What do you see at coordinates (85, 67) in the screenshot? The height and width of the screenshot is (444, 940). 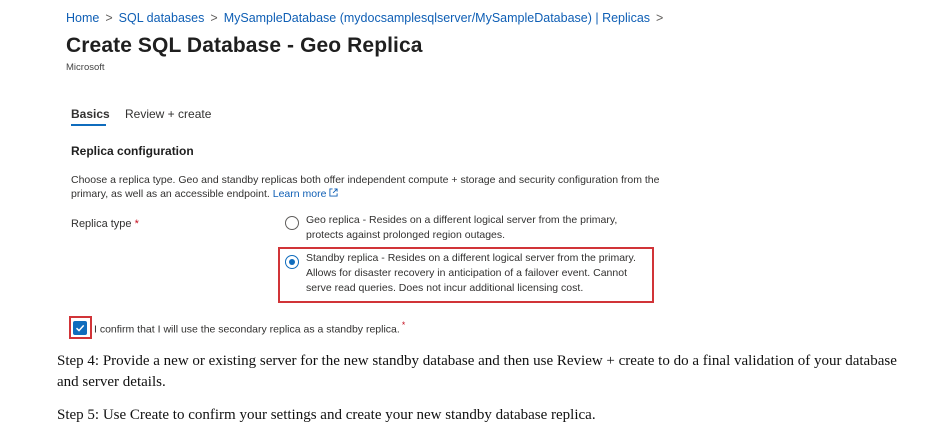 I see `publisher-label: Microsoft` at bounding box center [85, 67].